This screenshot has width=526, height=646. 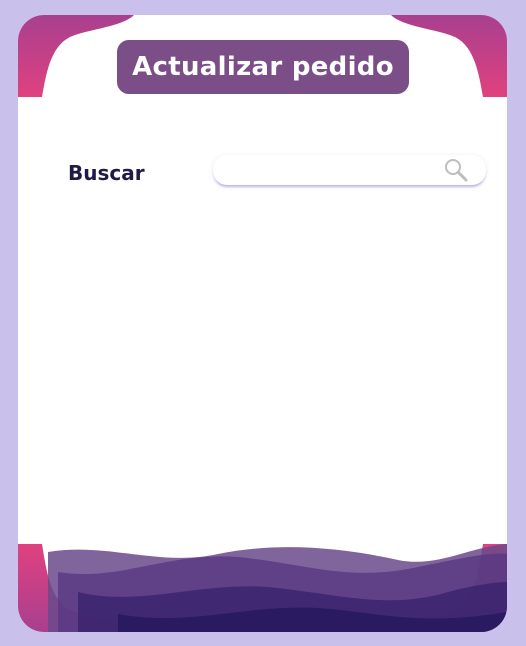 I want to click on page-title: Actualizar pedido, so click(x=263, y=67).